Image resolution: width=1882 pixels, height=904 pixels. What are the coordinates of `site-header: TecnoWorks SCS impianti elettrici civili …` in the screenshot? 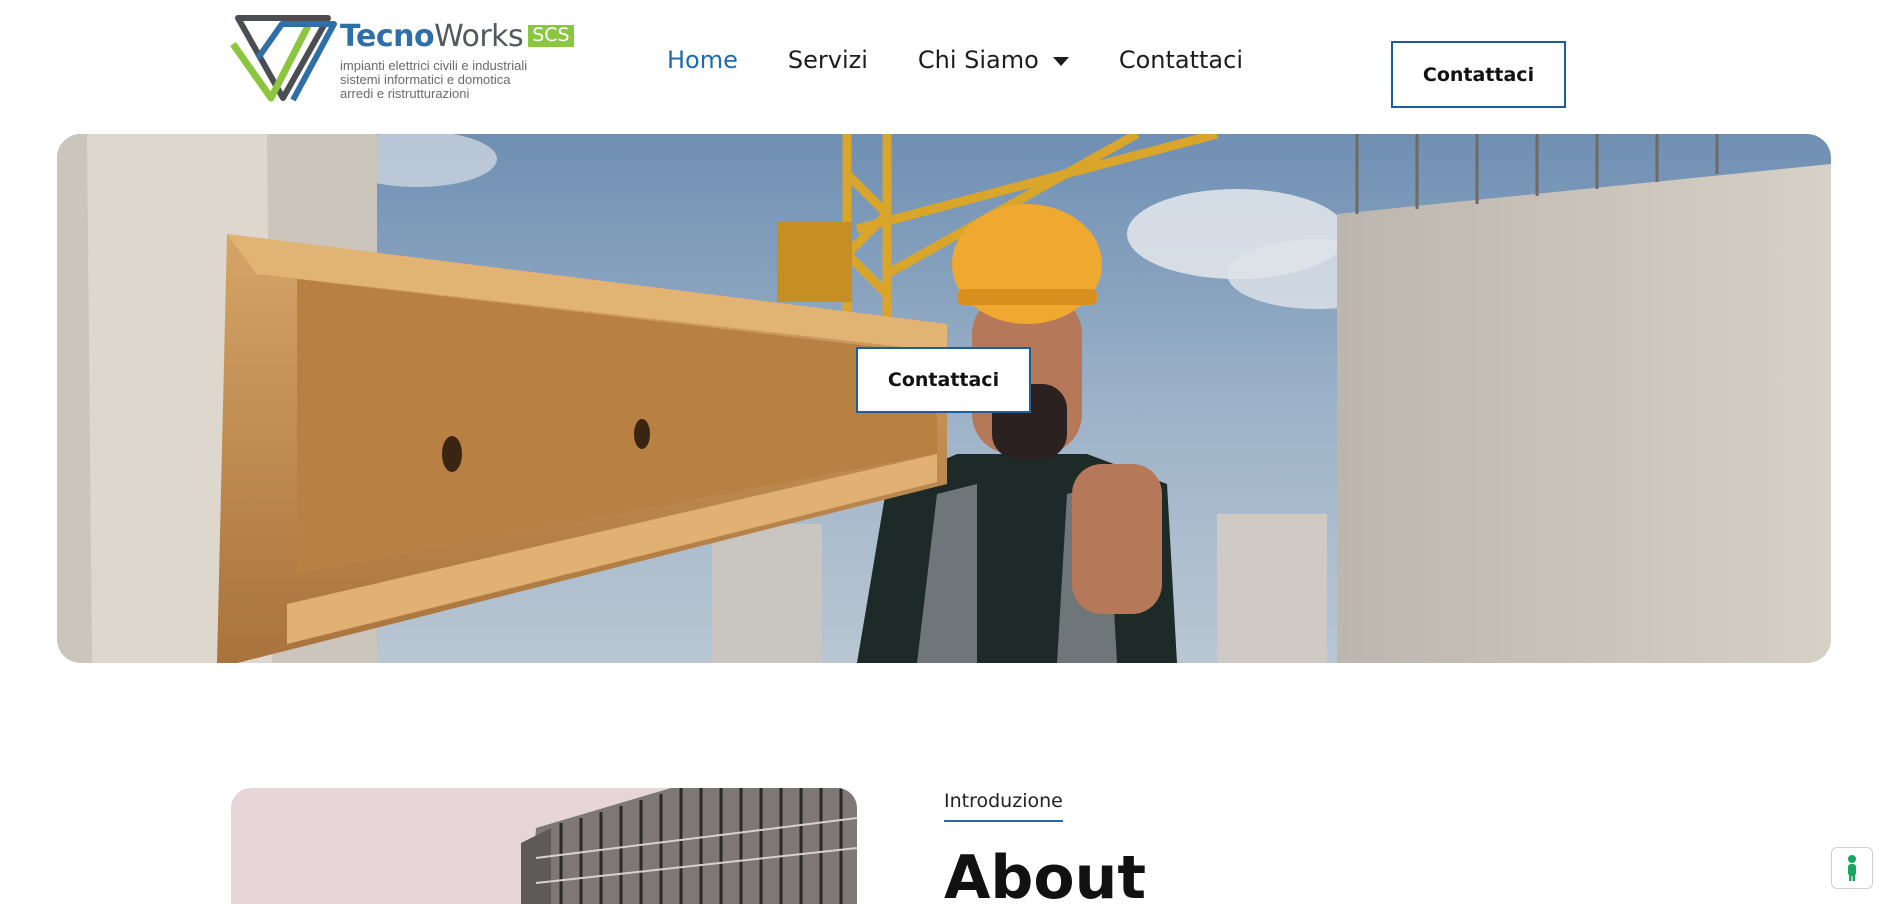 It's located at (941, 67).